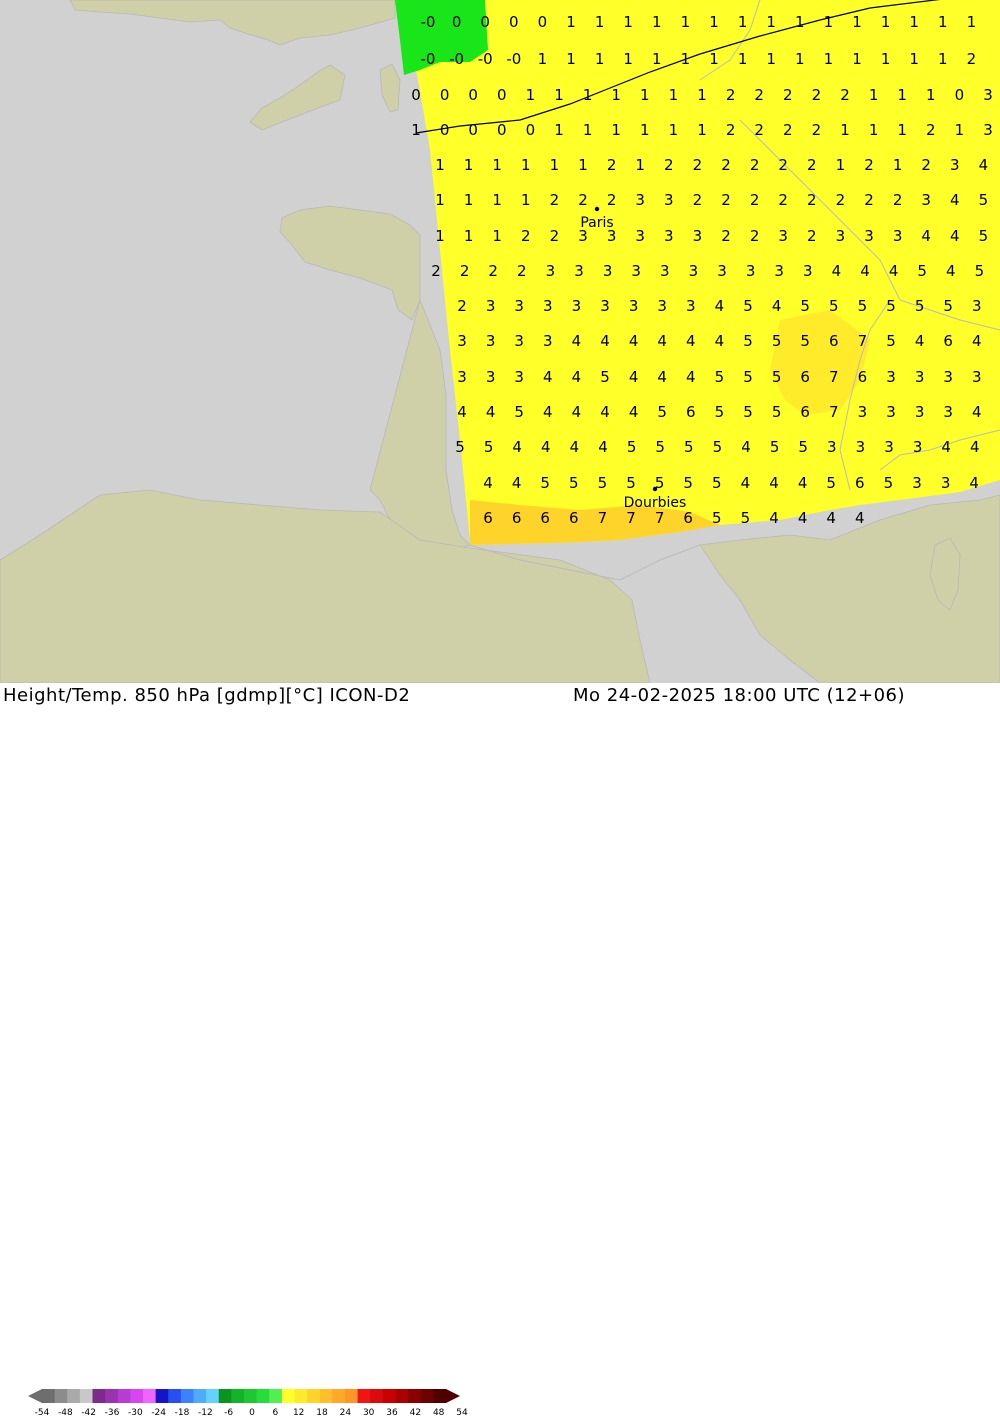 The width and height of the screenshot is (1000, 1417). I want to click on scale-label: 12, so click(298, 1412).